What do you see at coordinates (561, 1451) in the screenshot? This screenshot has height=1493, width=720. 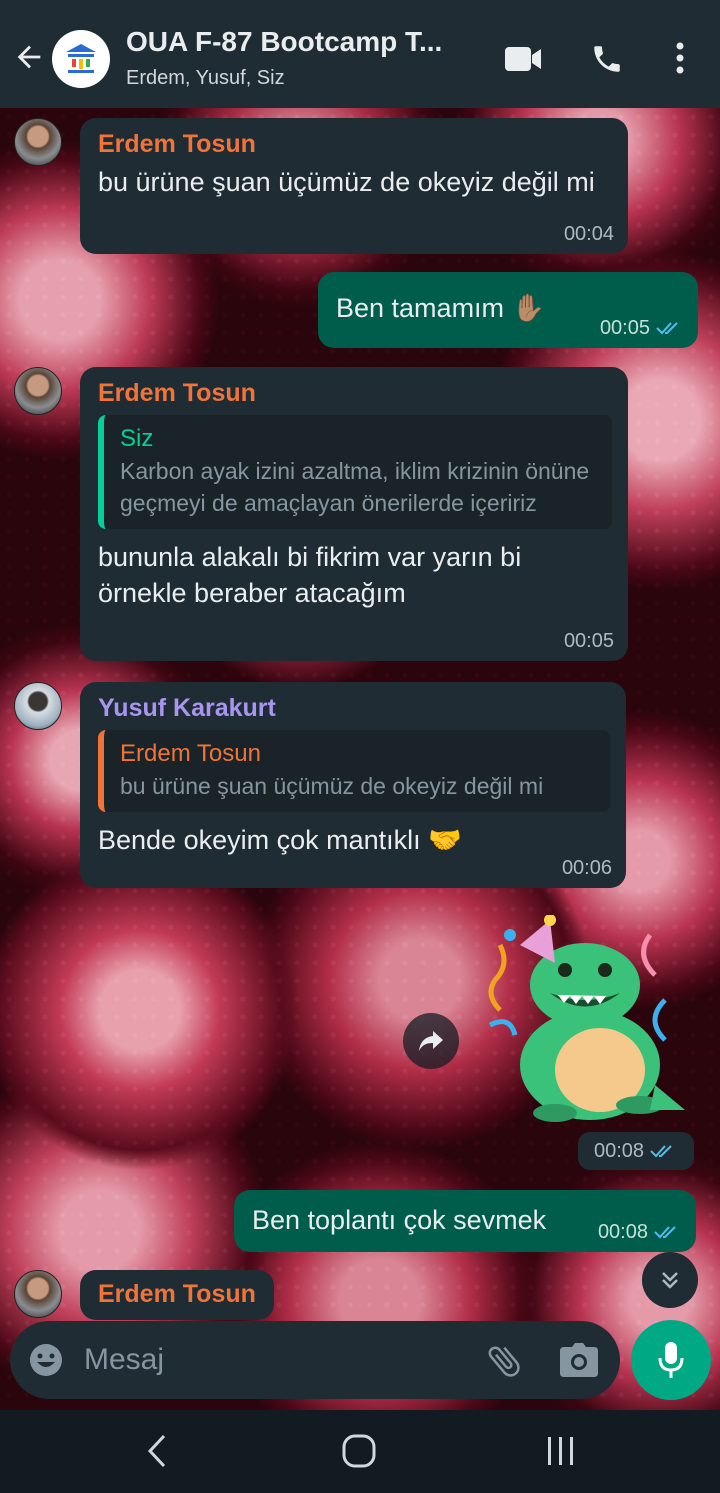 I see `nav-recent-icon` at bounding box center [561, 1451].